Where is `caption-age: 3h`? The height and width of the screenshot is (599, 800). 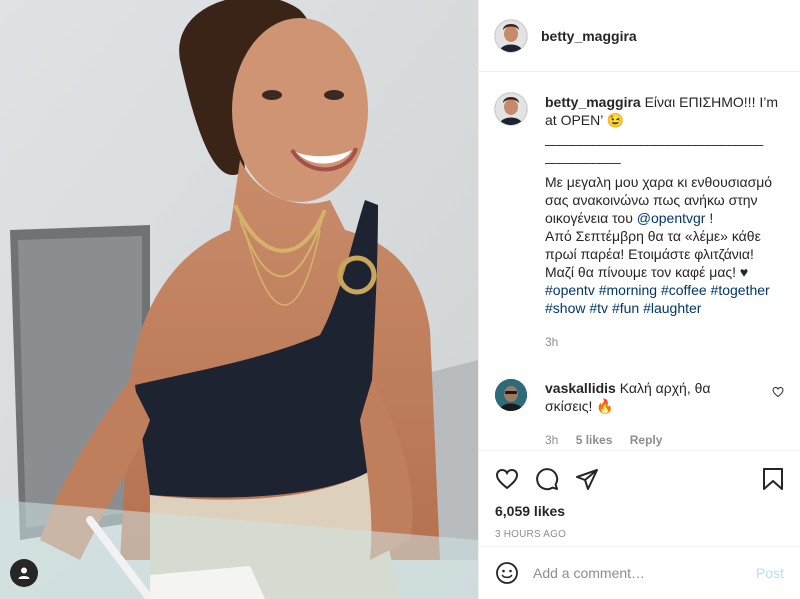
caption-age: 3h is located at coordinates (551, 342).